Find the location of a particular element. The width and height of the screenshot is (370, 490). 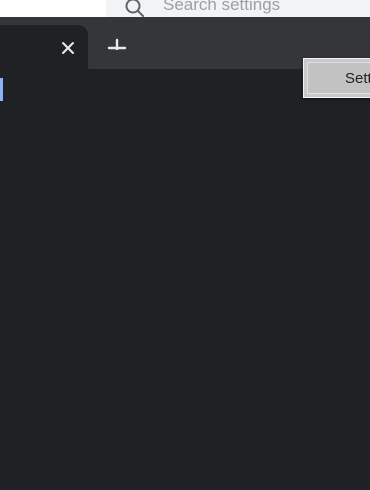

settings-popup-label: Sett is located at coordinates (357, 78).